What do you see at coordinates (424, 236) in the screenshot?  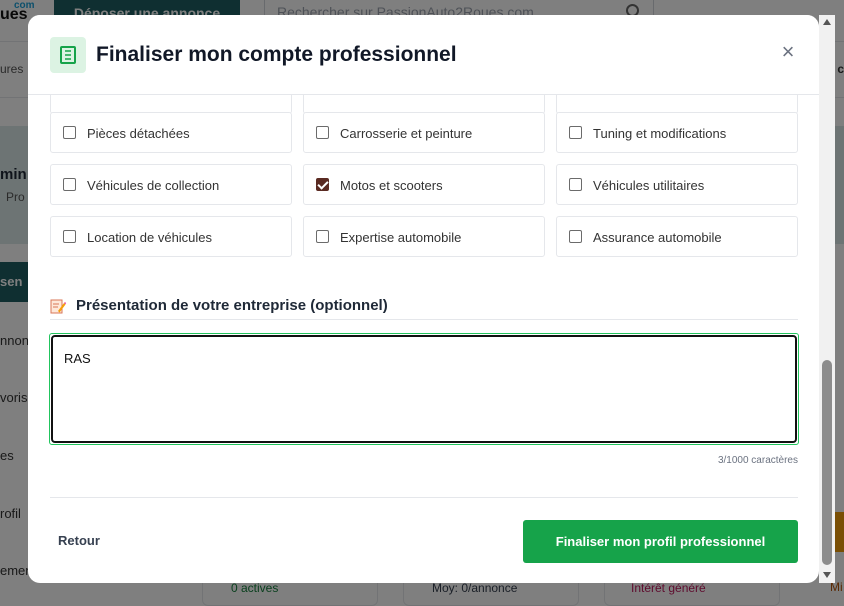 I see `option-expertise-automobile: Expertise automobile` at bounding box center [424, 236].